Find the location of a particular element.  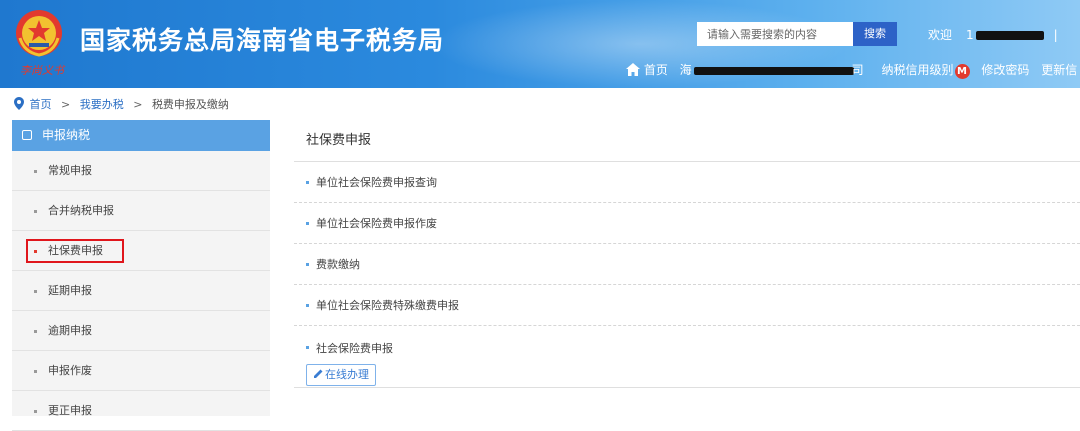

sidebar-item-label: 常规申报 is located at coordinates (70, 170).